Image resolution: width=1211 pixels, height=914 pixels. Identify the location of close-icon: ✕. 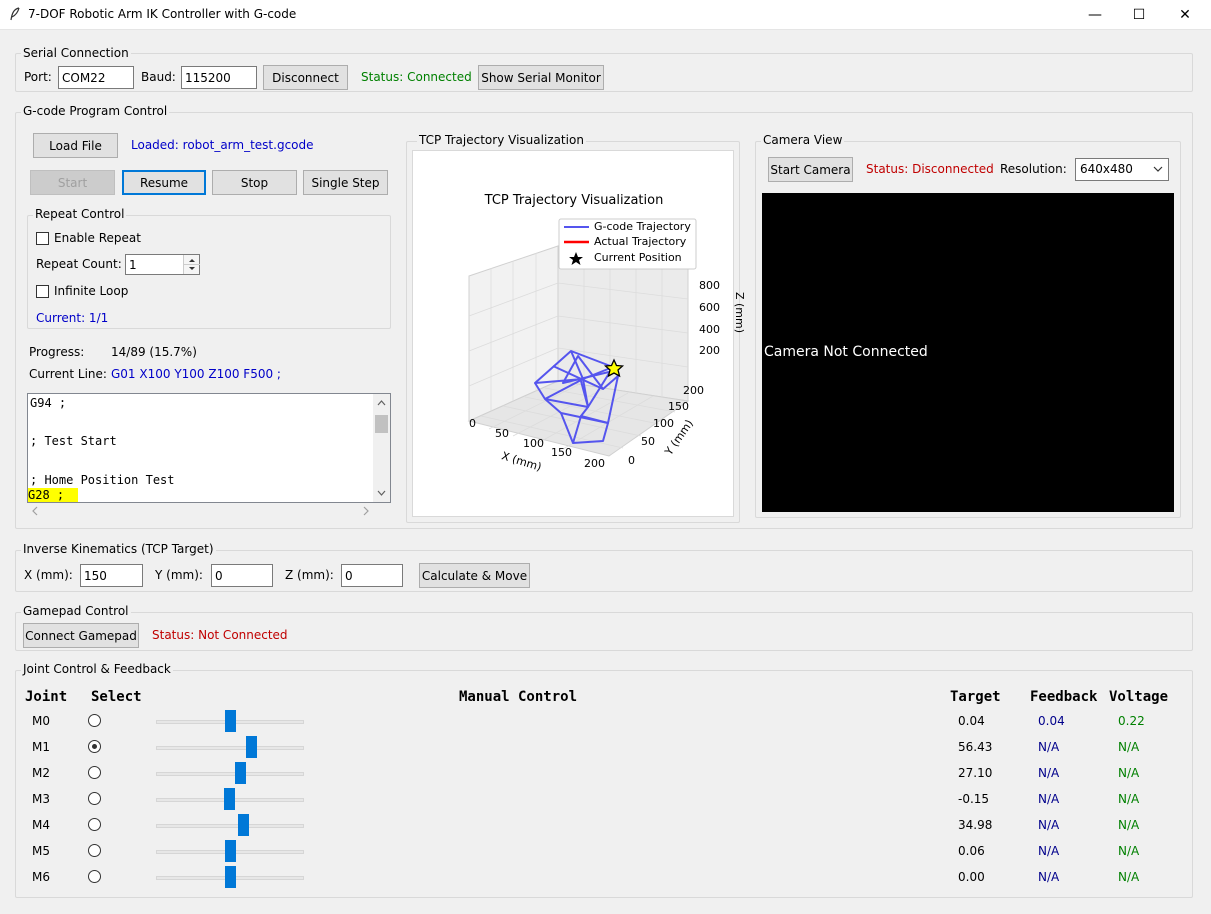
(1185, 15).